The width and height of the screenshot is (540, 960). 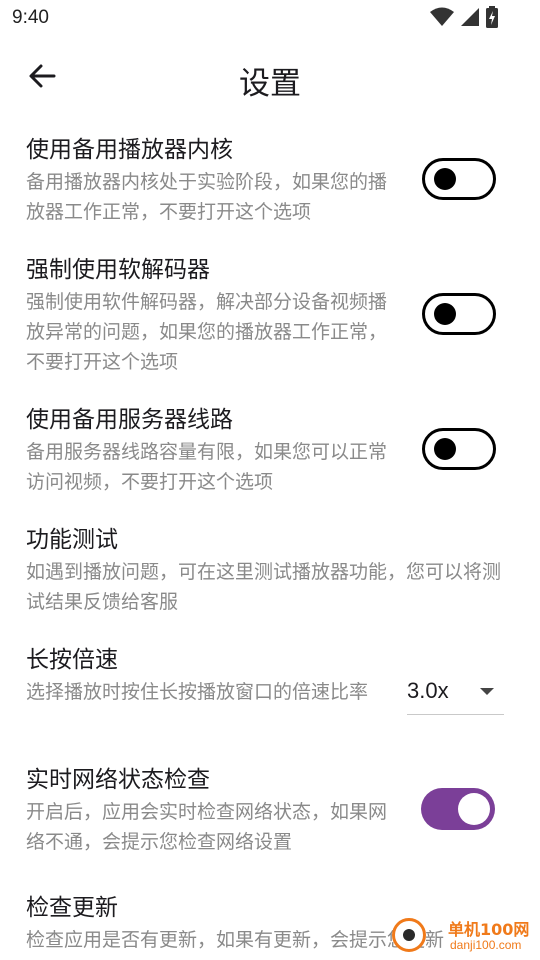 I want to click on force-soft-decoder-switch, so click(x=459, y=314).